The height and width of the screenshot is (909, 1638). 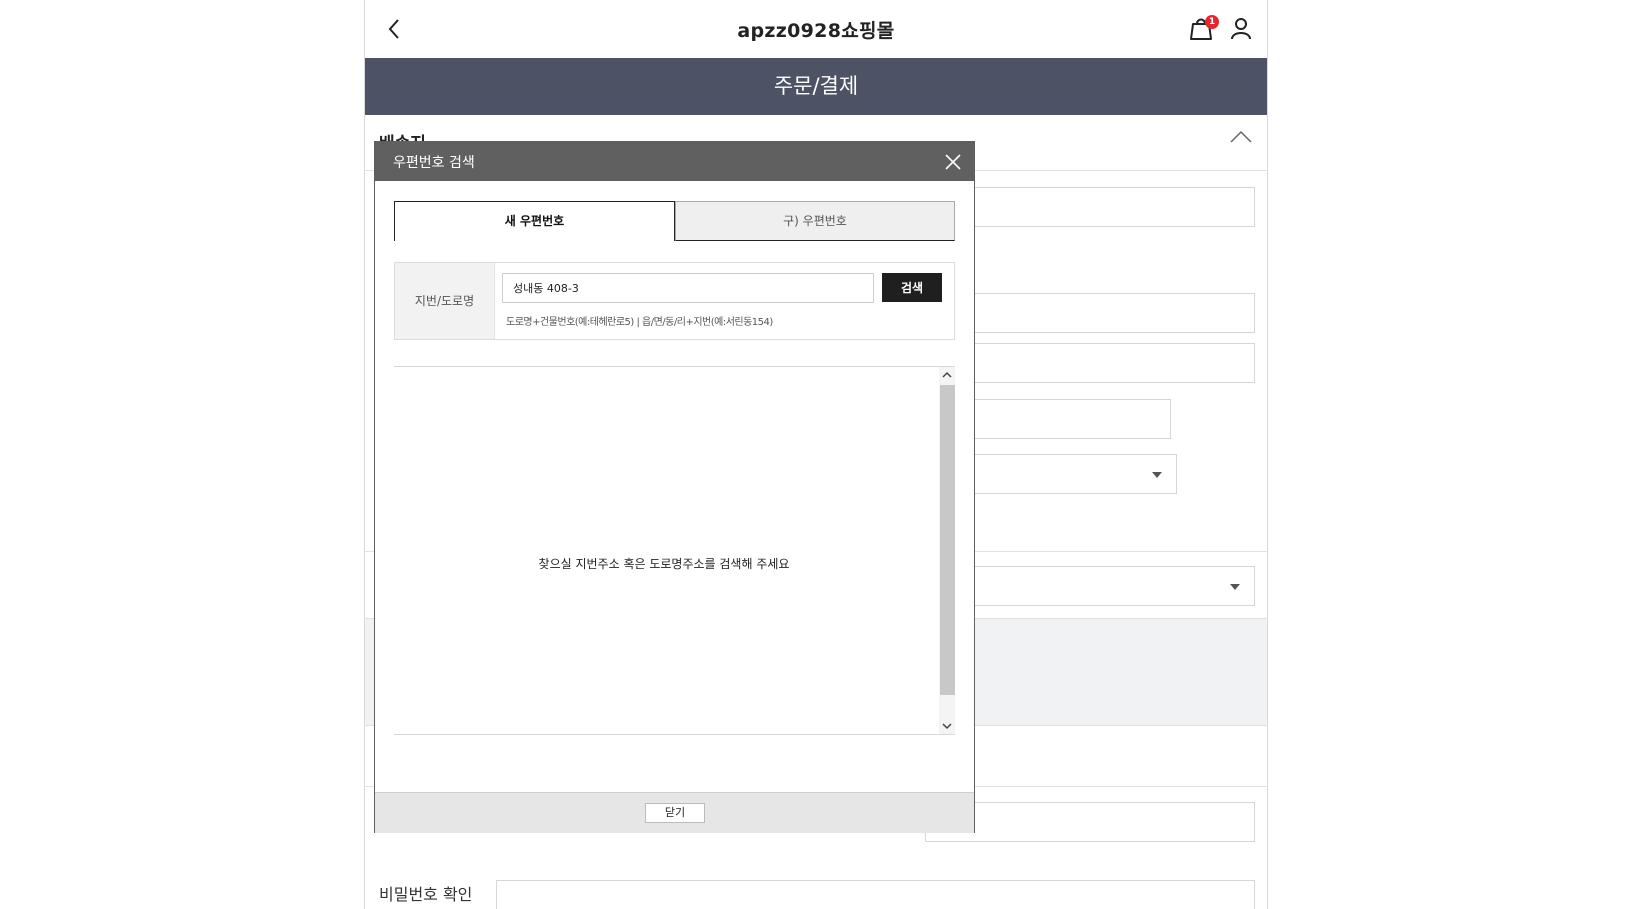 What do you see at coordinates (674, 550) in the screenshot?
I see `search-results: 찾으실 지번주소 혹은 도로명주소를 검색해 주세요` at bounding box center [674, 550].